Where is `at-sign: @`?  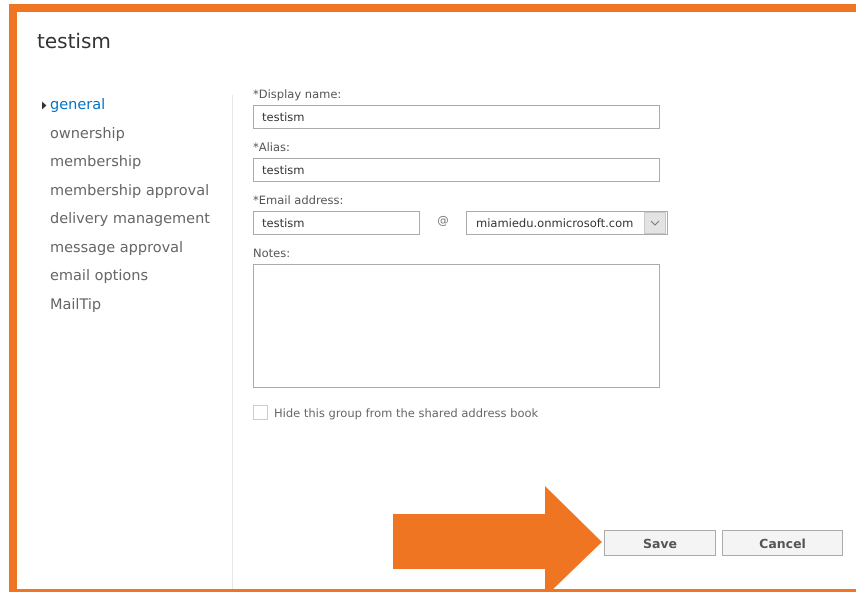
at-sign: @ is located at coordinates (443, 220).